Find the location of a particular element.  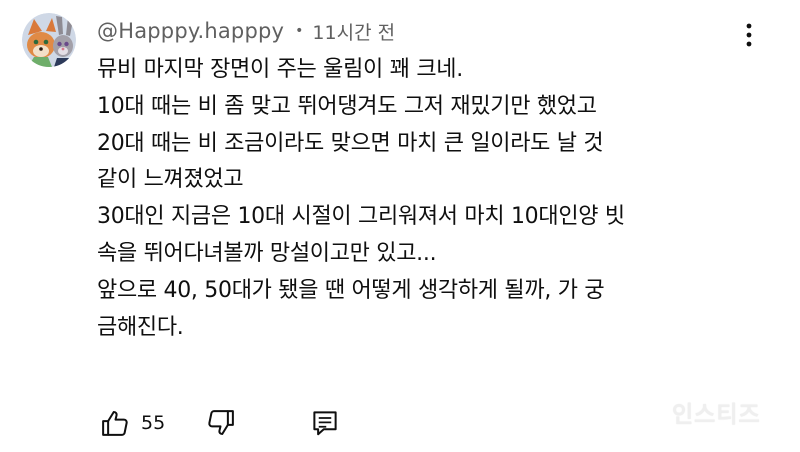

avatar is located at coordinates (49, 40).